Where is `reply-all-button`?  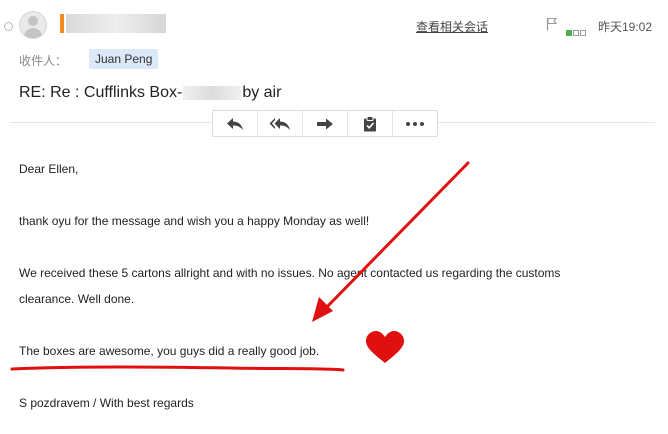
reply-all-button is located at coordinates (280, 123).